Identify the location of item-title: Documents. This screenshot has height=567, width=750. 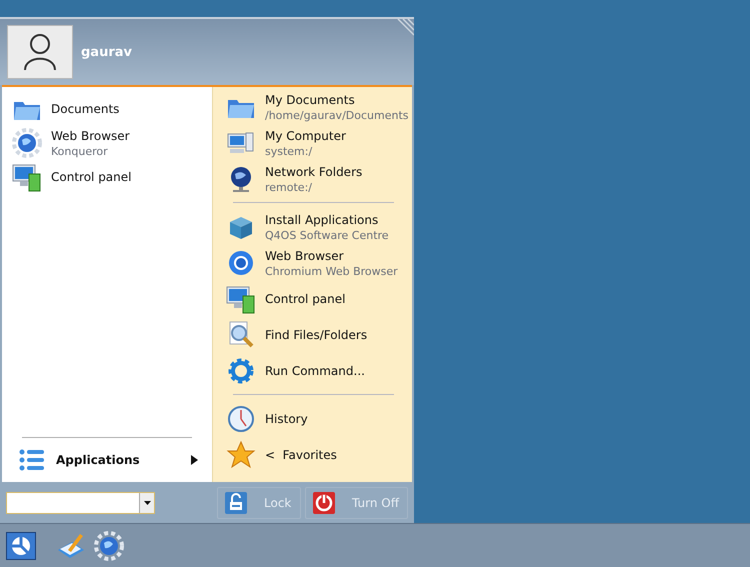
(85, 109).